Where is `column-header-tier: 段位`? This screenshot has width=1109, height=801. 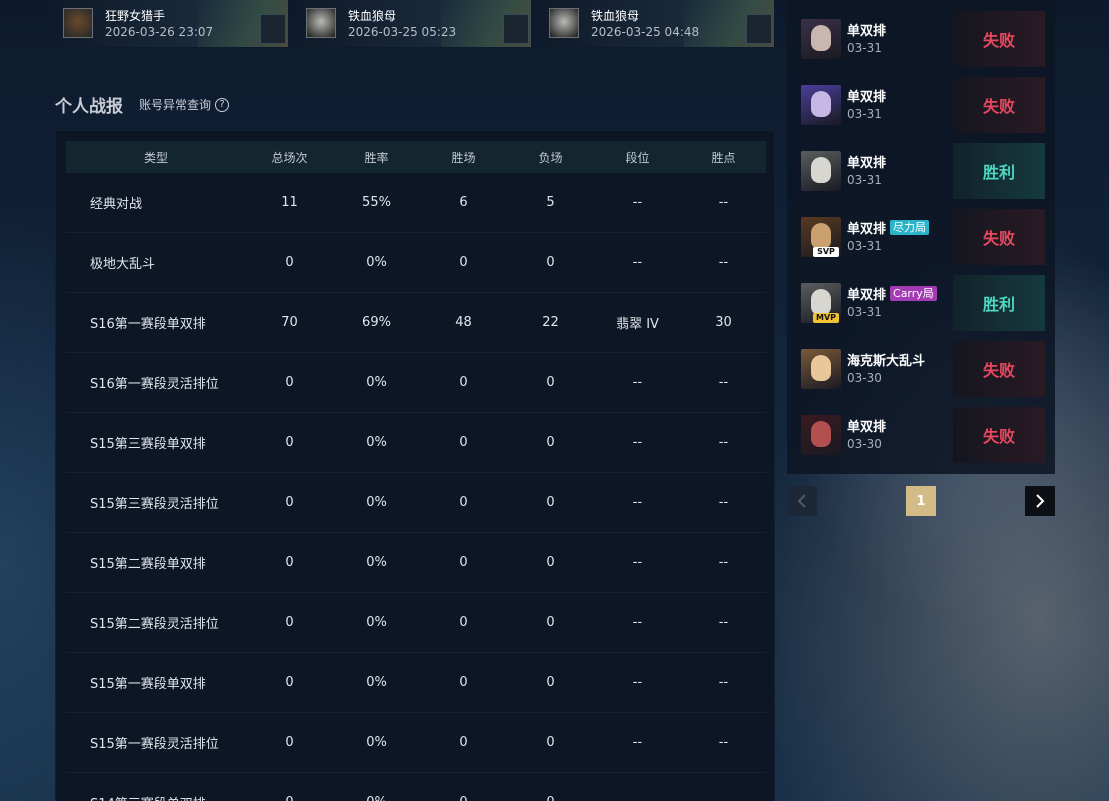 column-header-tier: 段位 is located at coordinates (637, 157).